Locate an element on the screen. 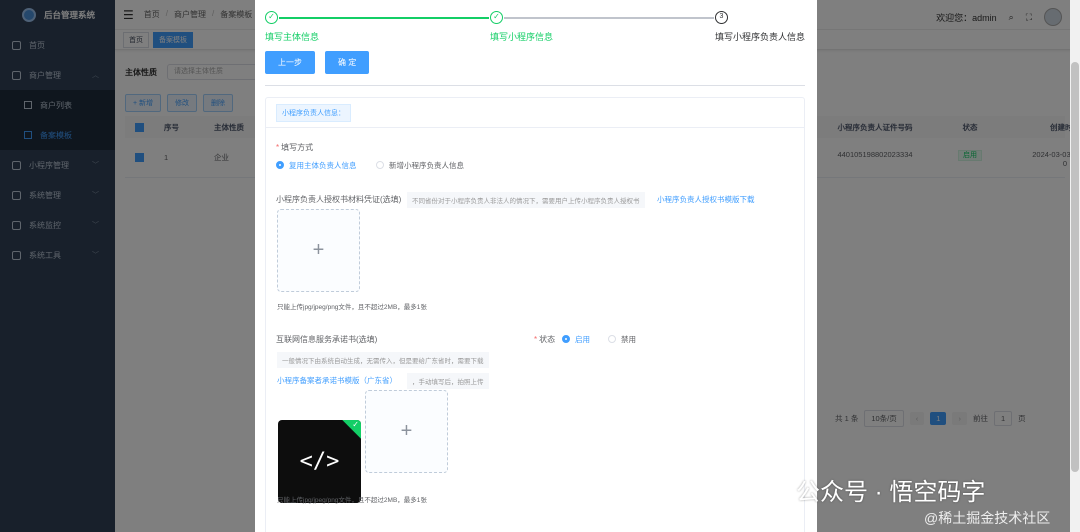 The width and height of the screenshot is (1080, 532). status-option-enabled: 启用 is located at coordinates (576, 339).